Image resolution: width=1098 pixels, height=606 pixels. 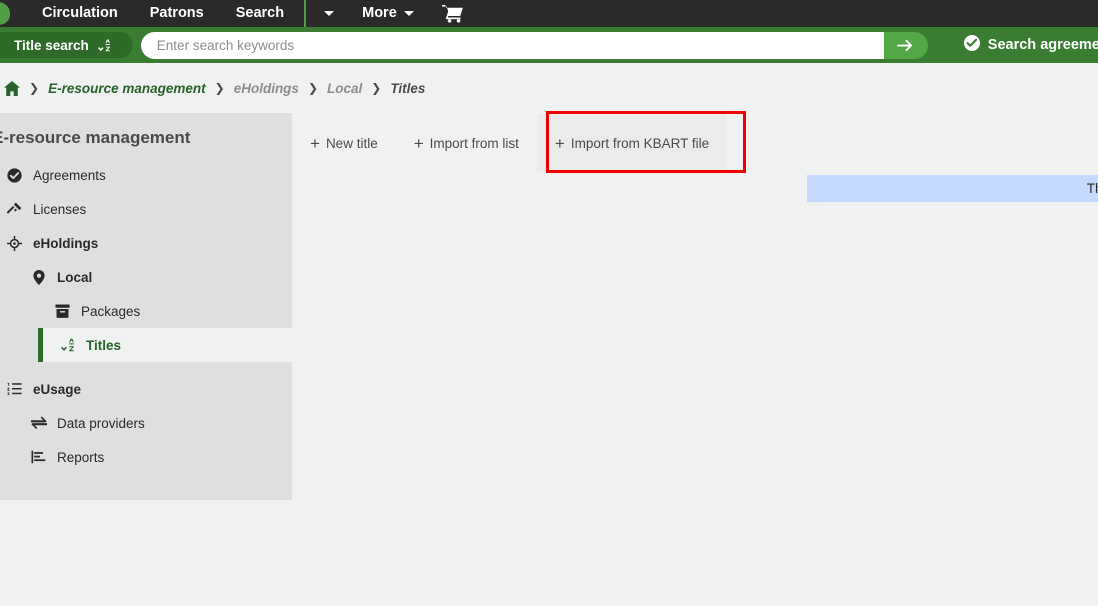 I want to click on sidebar-item-label: Reports, so click(x=81, y=457).